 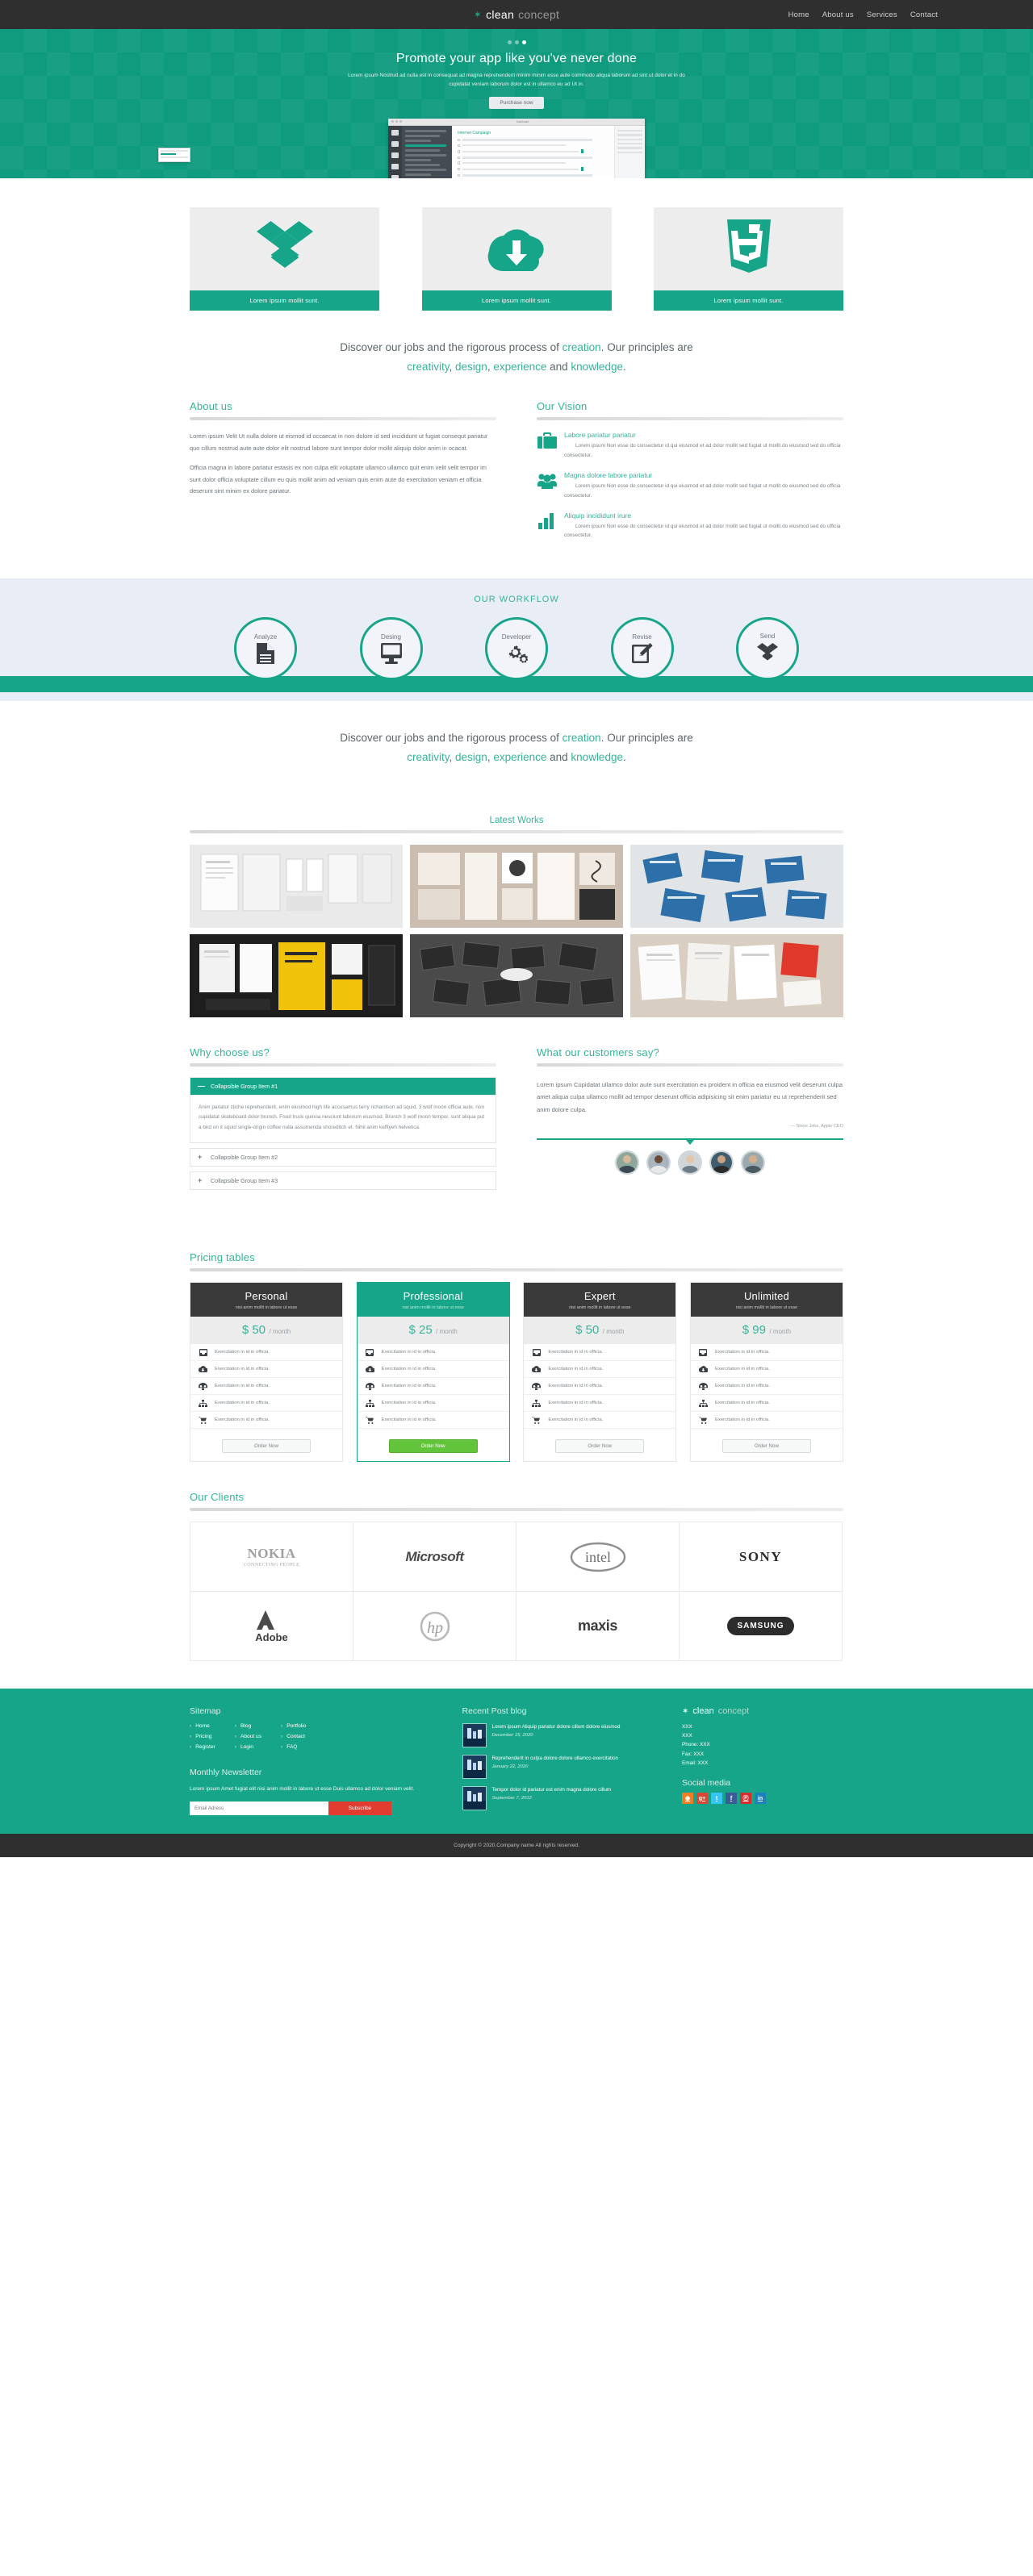 I want to click on footer-brand-secondary: concept, so click(x=733, y=1711).